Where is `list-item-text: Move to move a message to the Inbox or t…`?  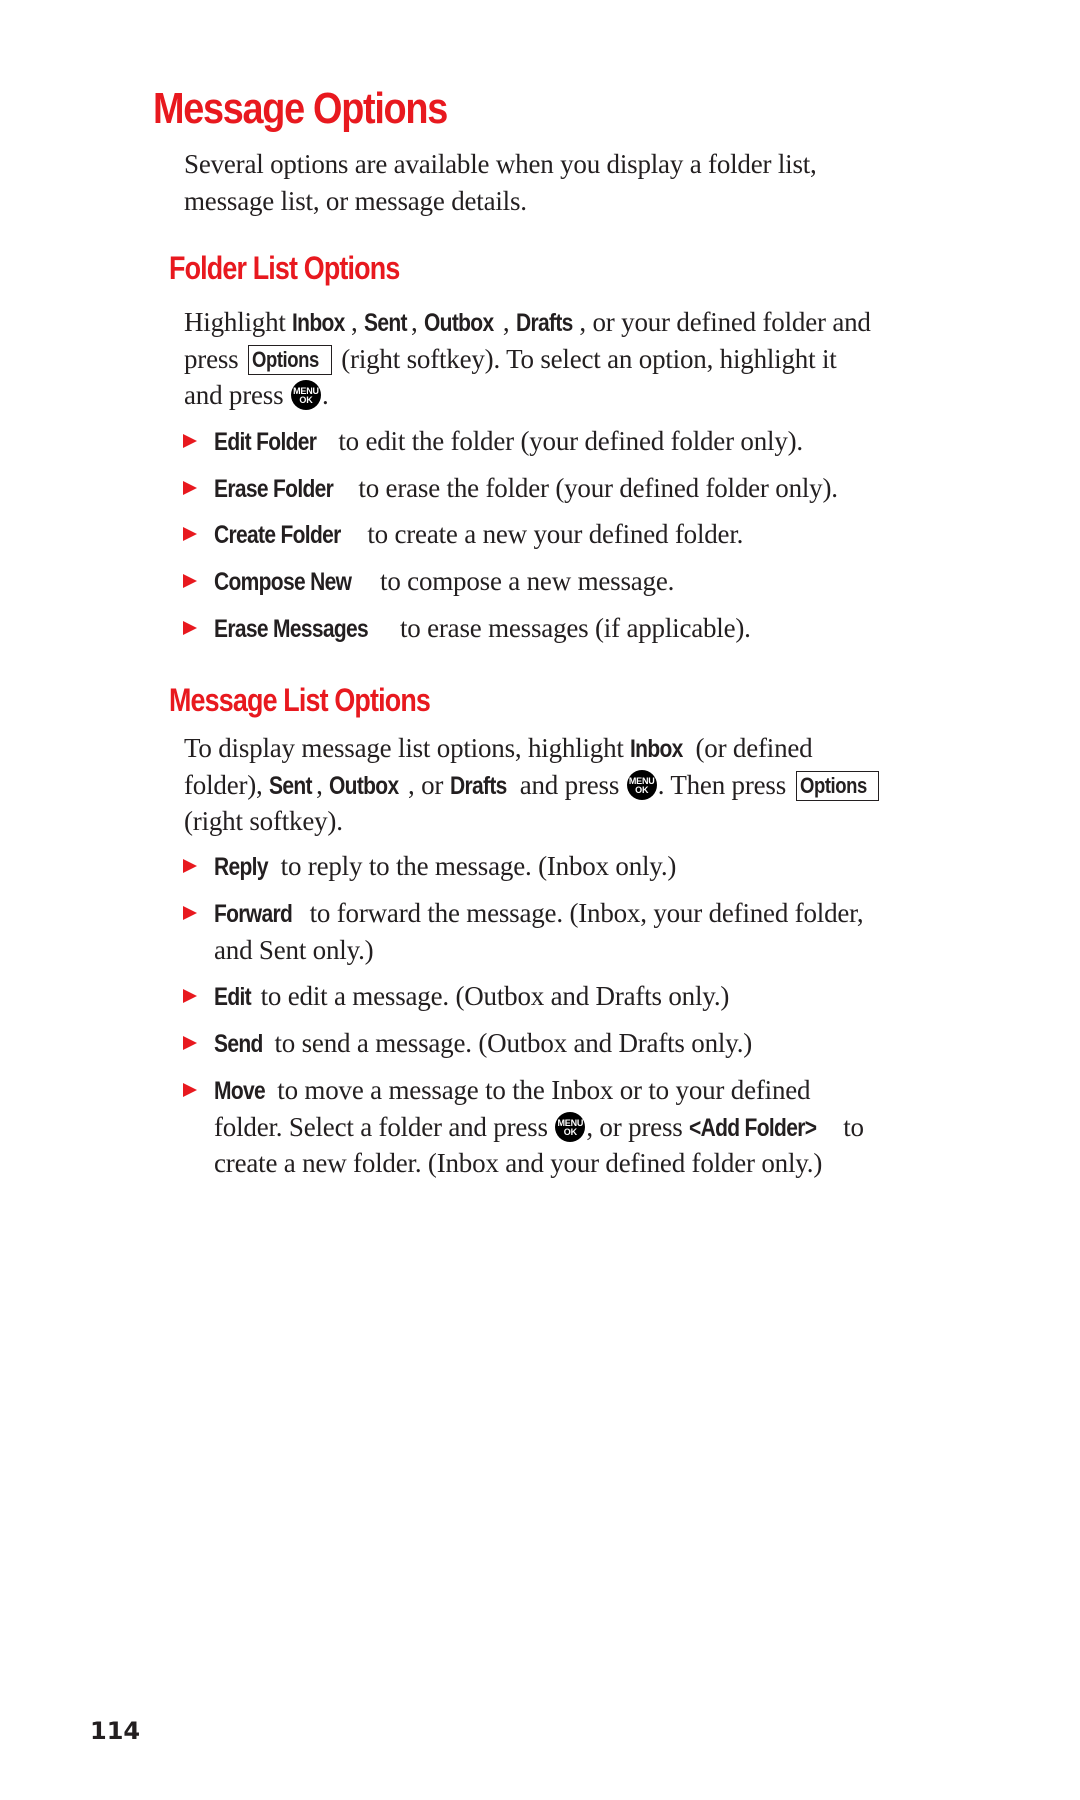 list-item-text: Move to move a message to the Inbox or t… is located at coordinates (604, 1127).